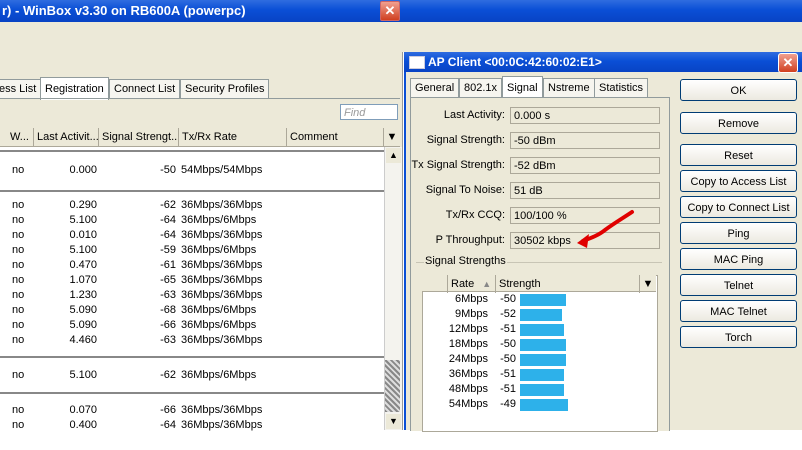 The height and width of the screenshot is (450, 802). Describe the element at coordinates (192, 220) in the screenshot. I see `table-row: no 5.100 -64 36Mbps/6Mbps` at that location.